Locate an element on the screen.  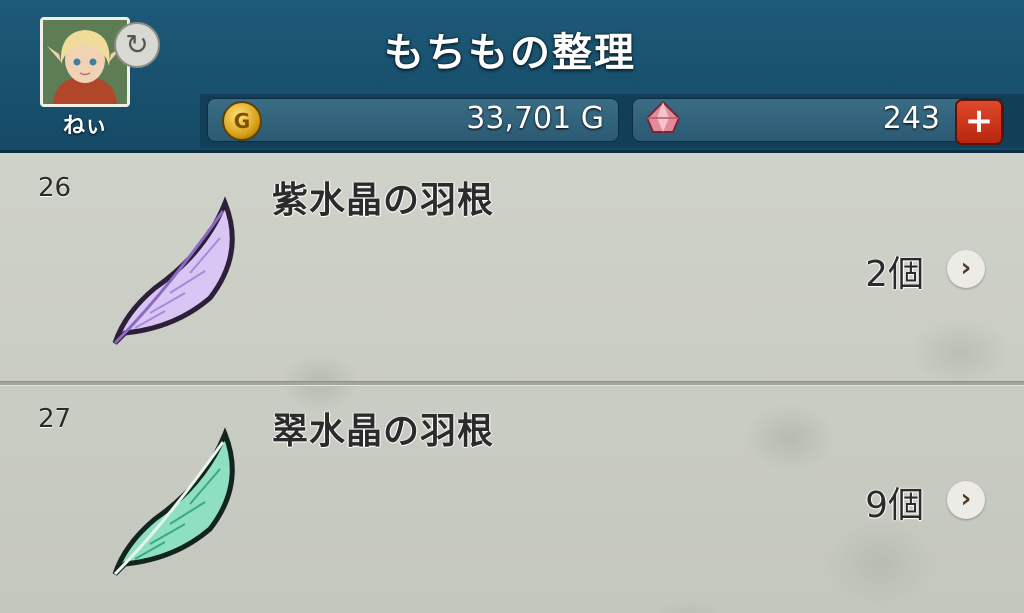
sync-button: ↻ is located at coordinates (137, 45).